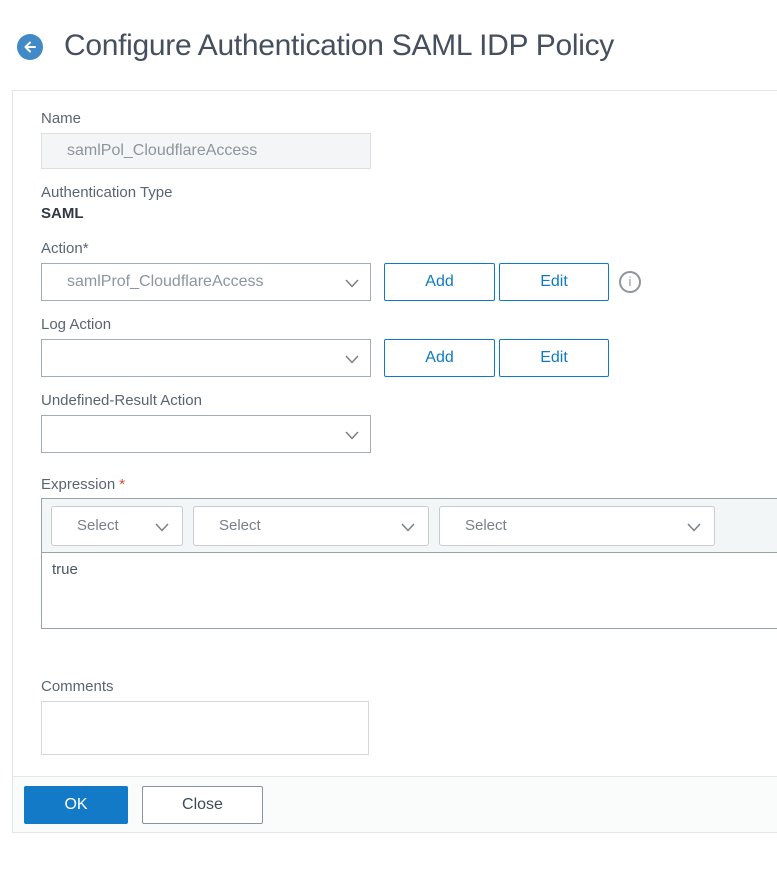 This screenshot has width=777, height=877. I want to click on action-dropdown: samlProf_CloudflareAccess, so click(206, 282).